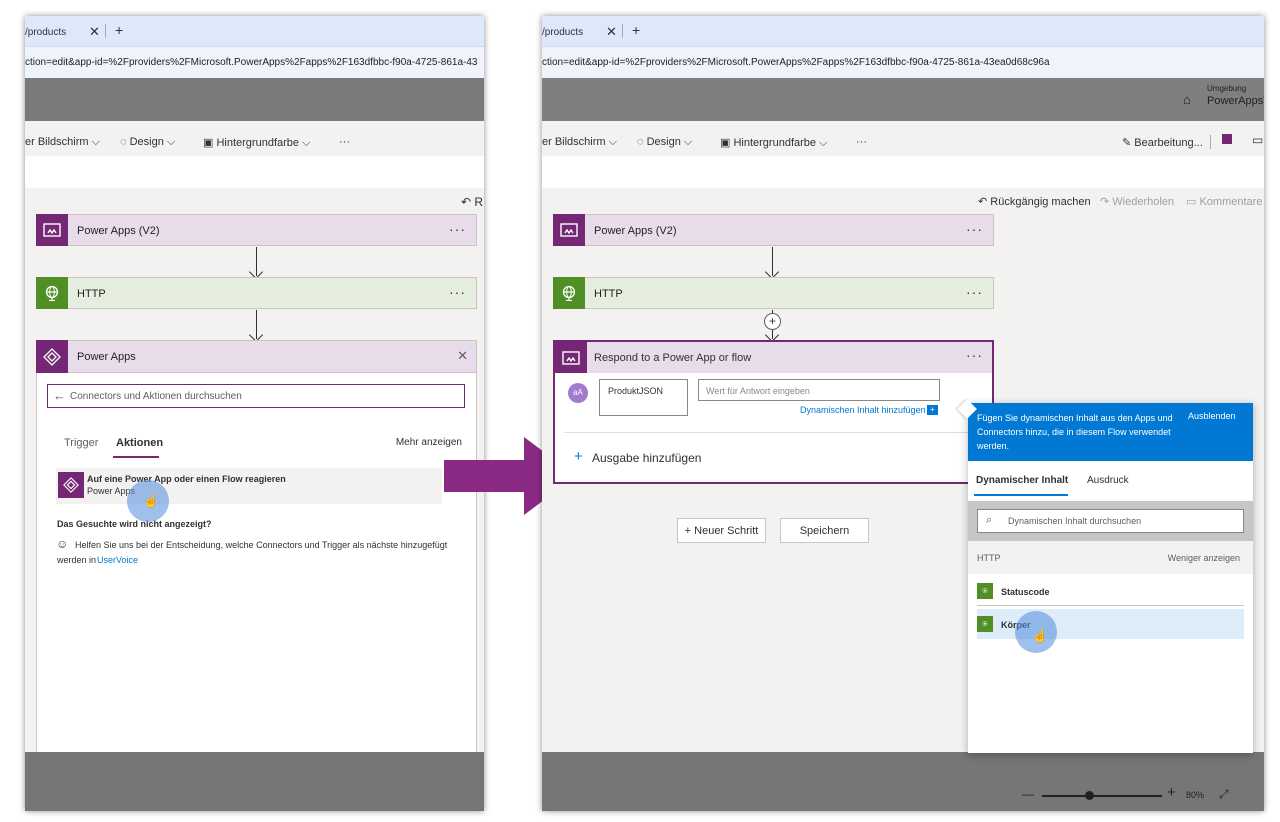 The image size is (1280, 822). Describe the element at coordinates (1235, 101) in the screenshot. I see `environment-value: PowerAppsTr` at that location.